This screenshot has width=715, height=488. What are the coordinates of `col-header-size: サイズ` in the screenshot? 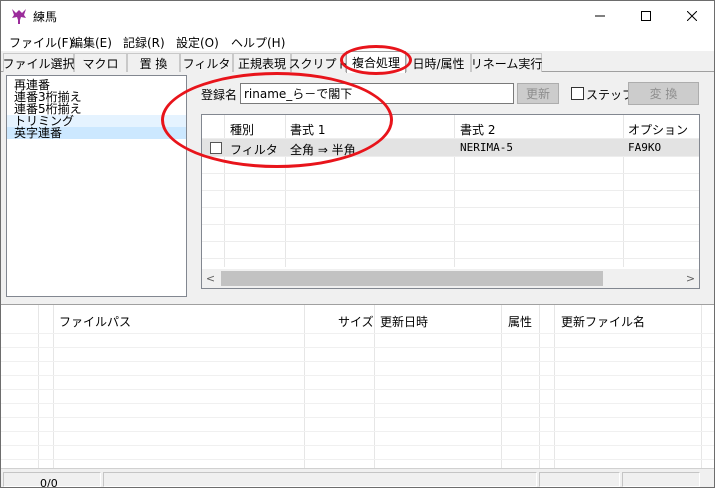 It's located at (356, 321).